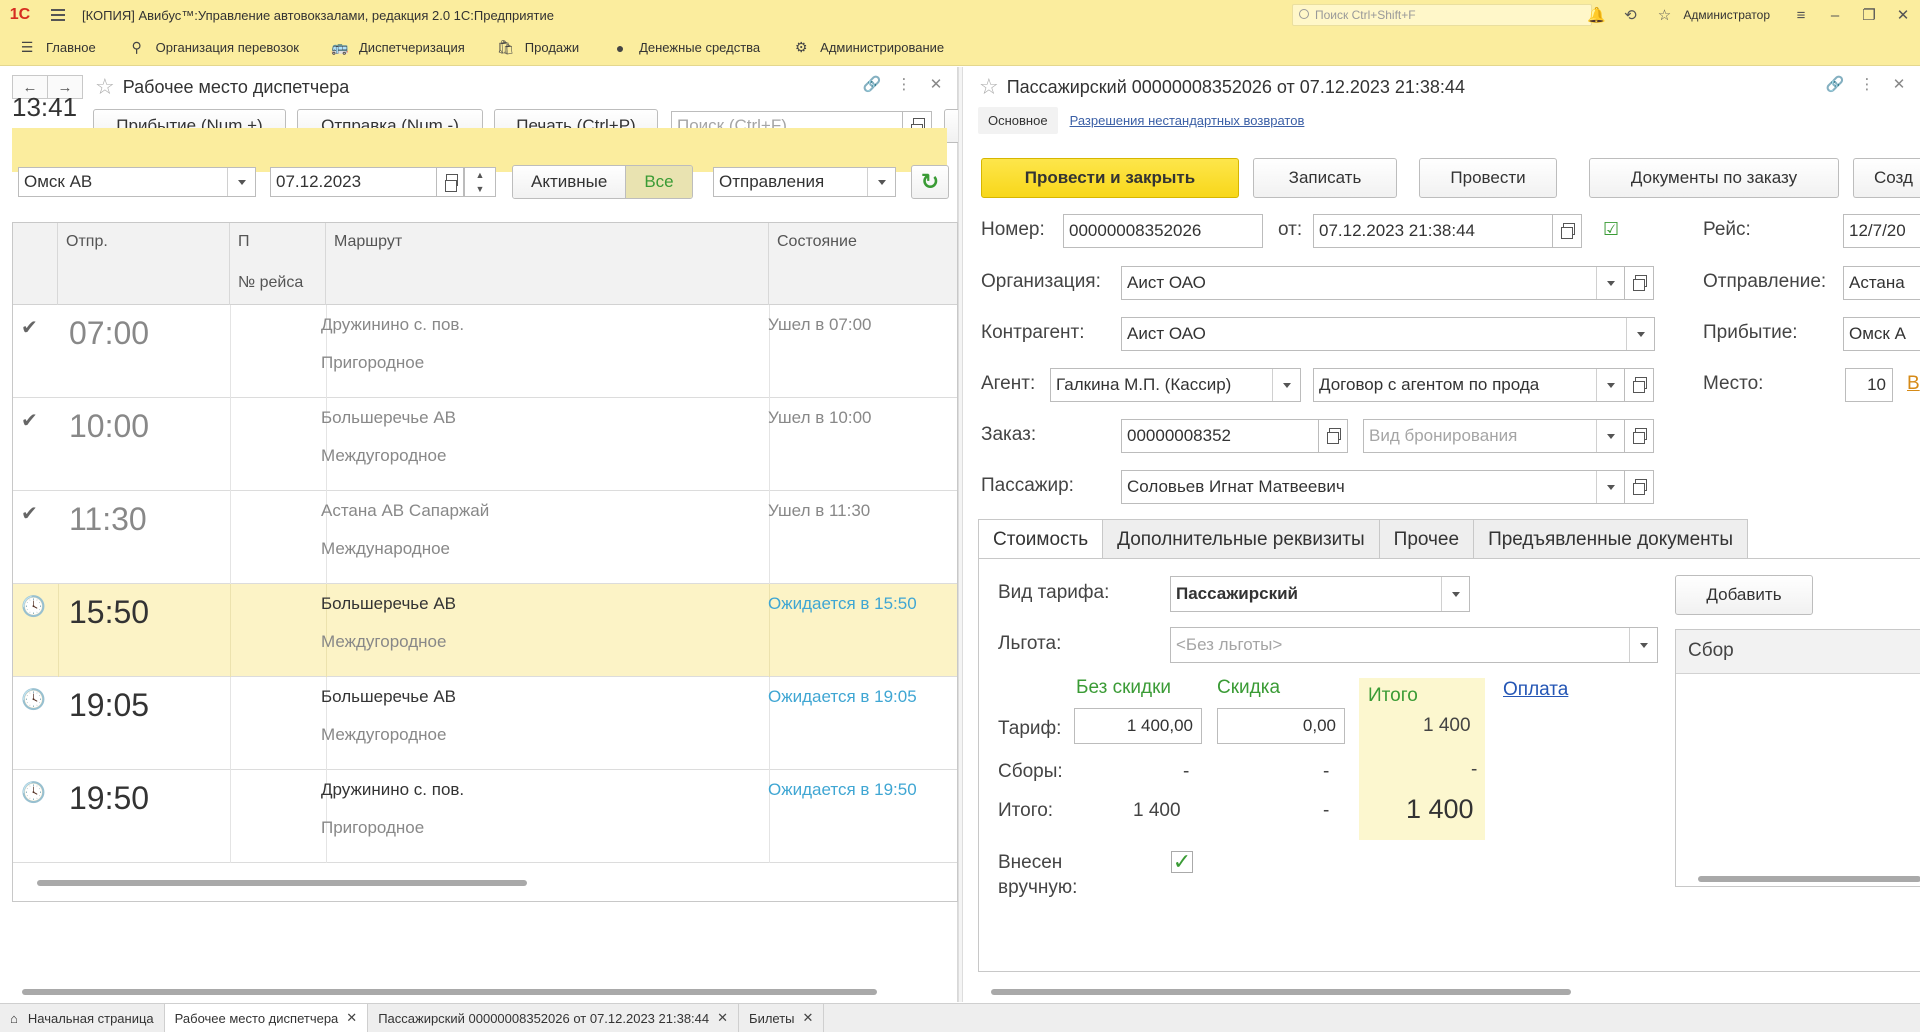 This screenshot has height=1032, width=1920. What do you see at coordinates (278, 284) in the screenshot?
I see `header-trip-no: № рейса` at bounding box center [278, 284].